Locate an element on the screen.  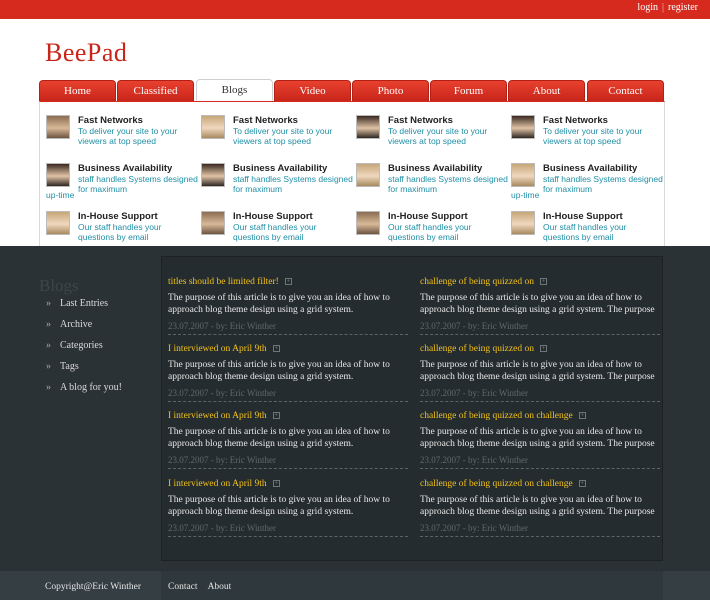
post-title: titles should be limited filter! + is located at coordinates (288, 282).